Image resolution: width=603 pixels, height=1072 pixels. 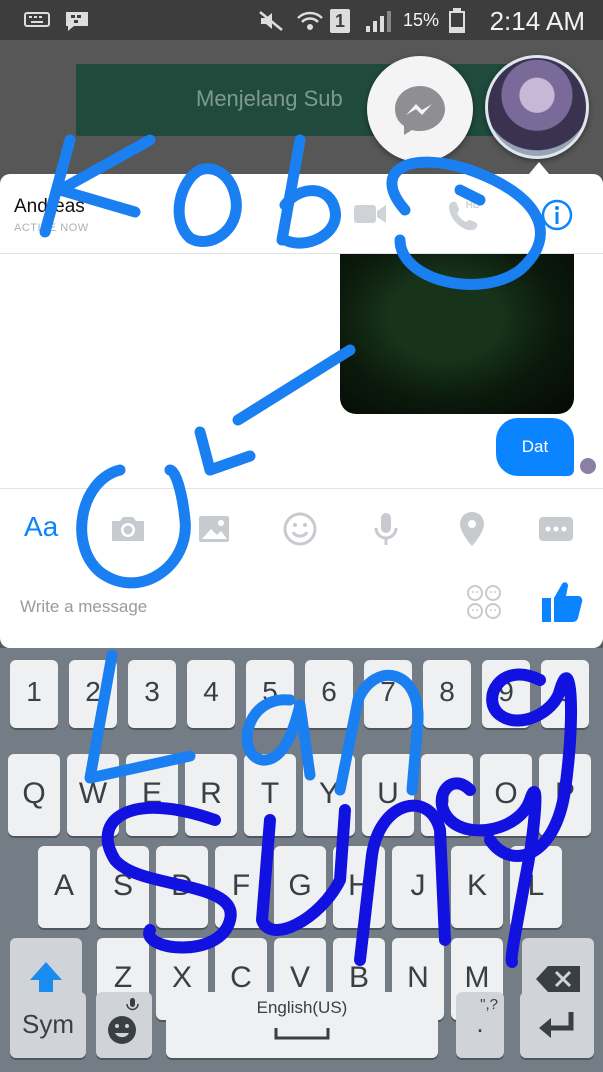 What do you see at coordinates (302, 1025) in the screenshot?
I see `space-key: English(US)` at bounding box center [302, 1025].